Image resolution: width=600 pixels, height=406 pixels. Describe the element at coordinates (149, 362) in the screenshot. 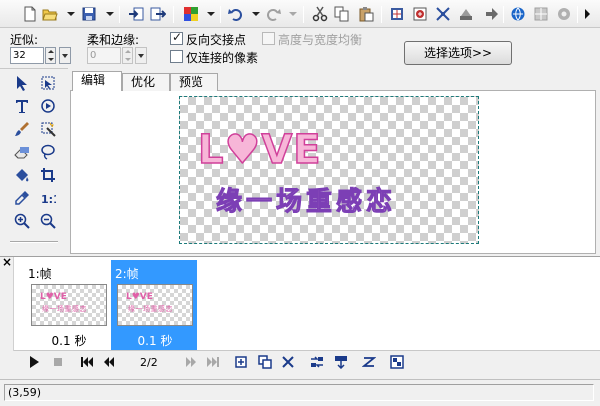

I see `frame-counter: 2/2` at that location.